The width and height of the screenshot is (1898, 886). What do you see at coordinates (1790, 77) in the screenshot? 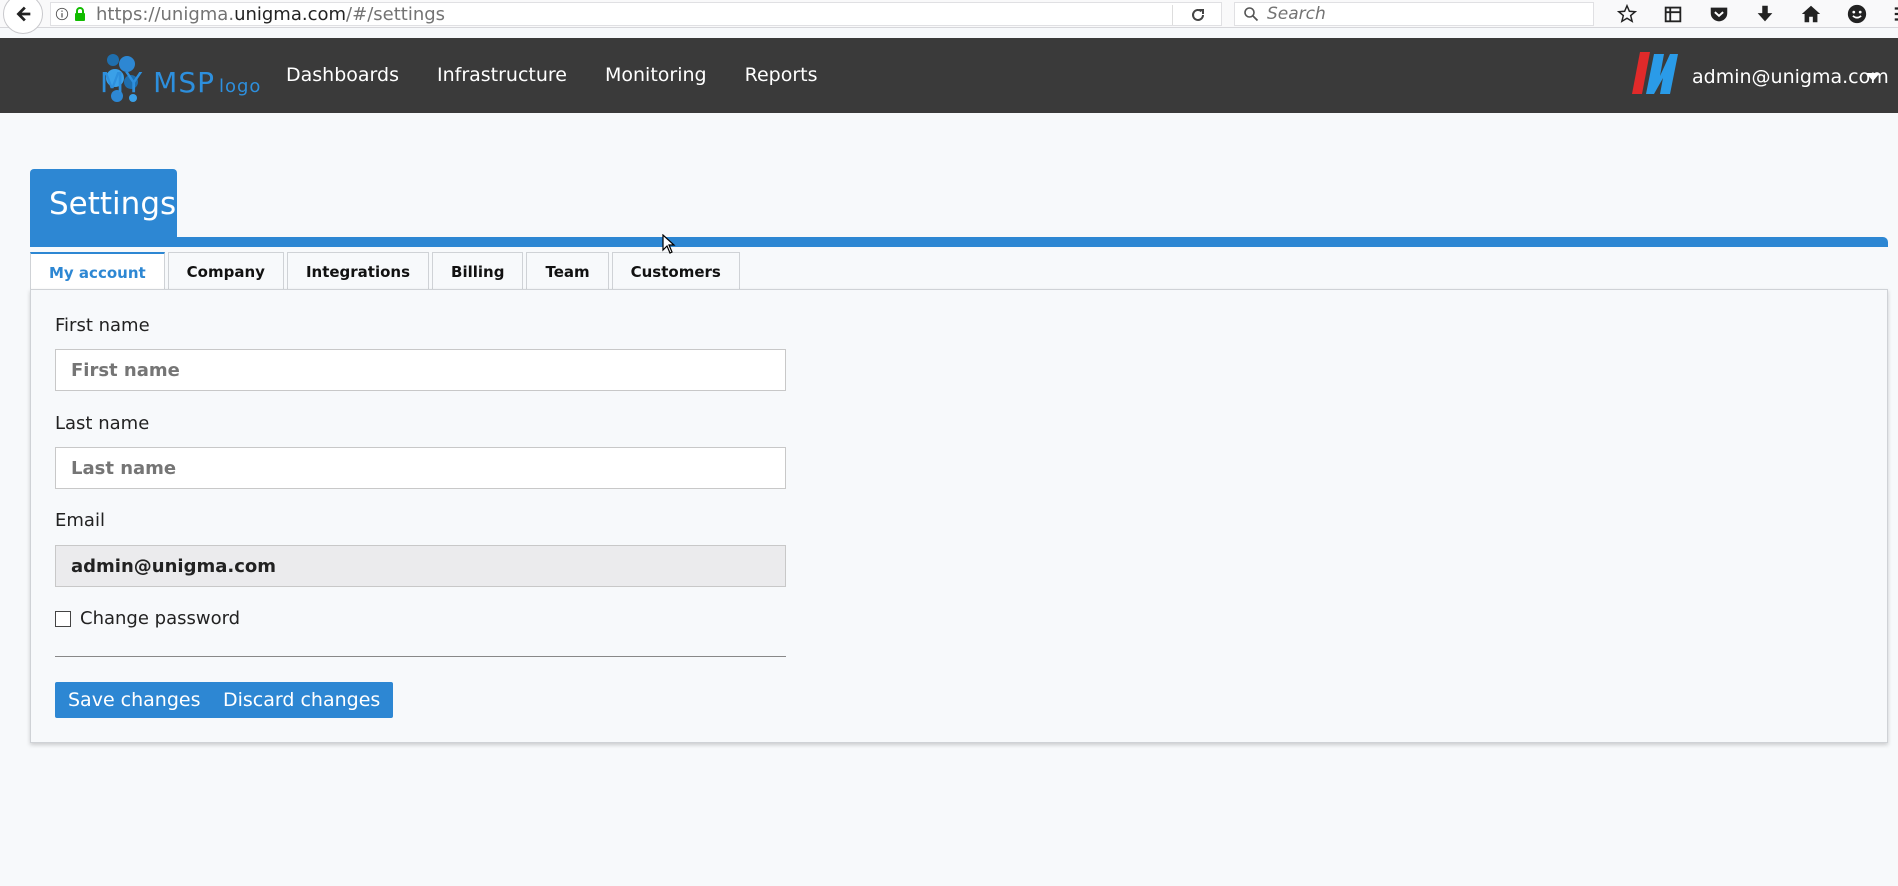
I see `user-menu: admin@unigma.com` at bounding box center [1790, 77].